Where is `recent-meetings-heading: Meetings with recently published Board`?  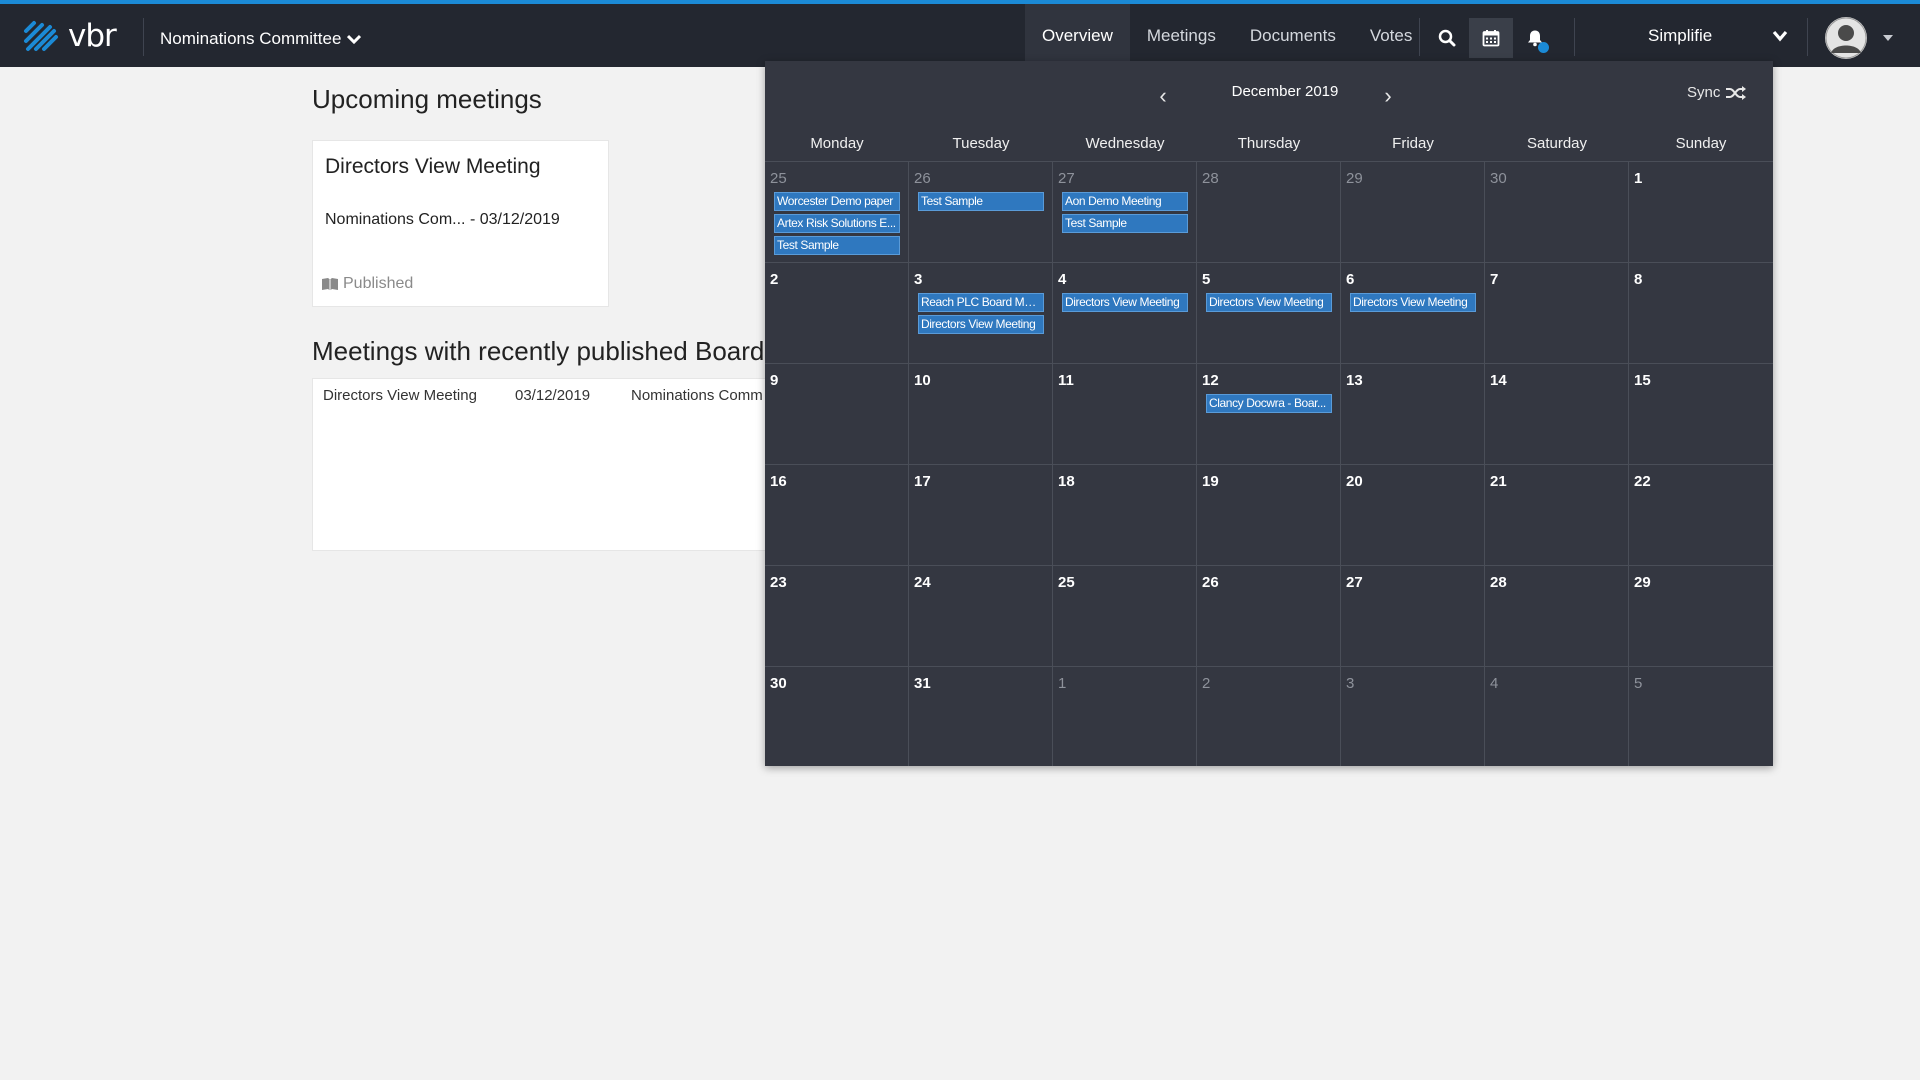
recent-meetings-heading: Meetings with recently published Board is located at coordinates (538, 351).